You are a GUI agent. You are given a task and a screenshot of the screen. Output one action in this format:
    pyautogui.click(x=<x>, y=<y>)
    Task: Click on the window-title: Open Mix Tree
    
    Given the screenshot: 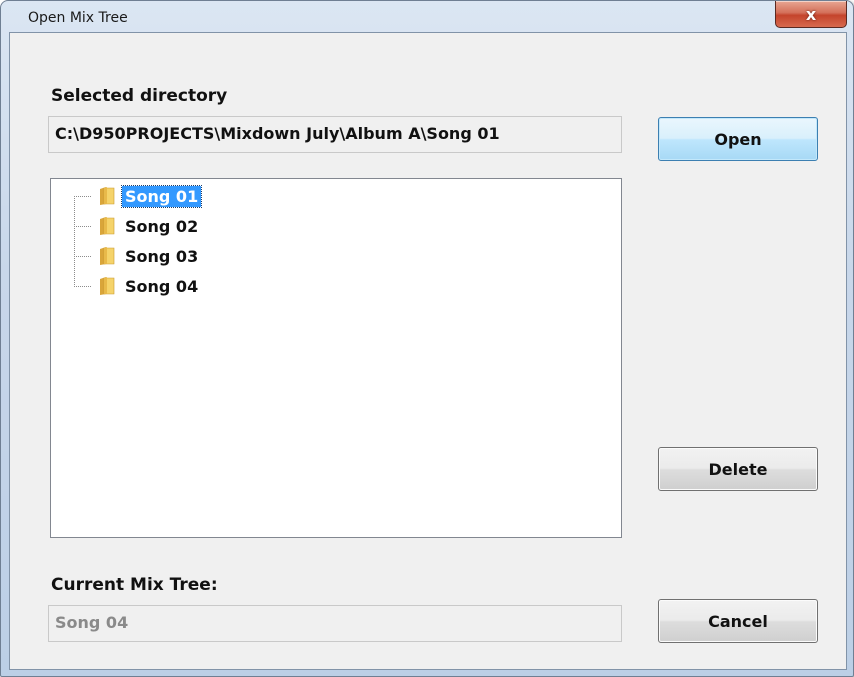 What is the action you would take?
    pyautogui.click(x=78, y=18)
    